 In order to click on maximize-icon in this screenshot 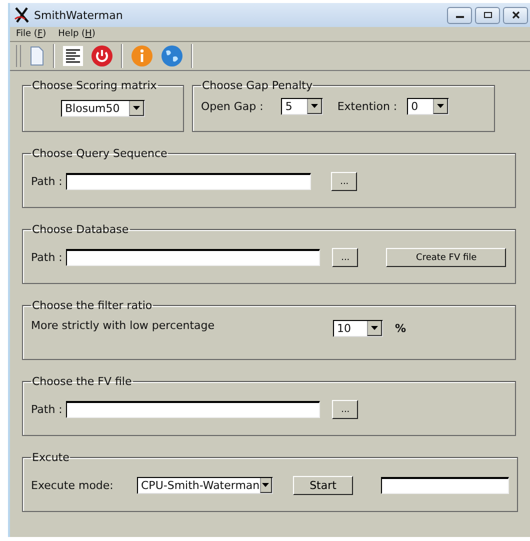, I will do `click(487, 15)`.